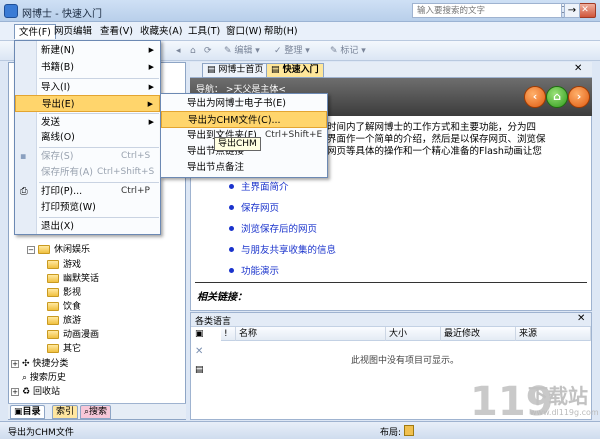 This screenshot has height=439, width=600. I want to click on tree-item: 游戏, so click(64, 265).